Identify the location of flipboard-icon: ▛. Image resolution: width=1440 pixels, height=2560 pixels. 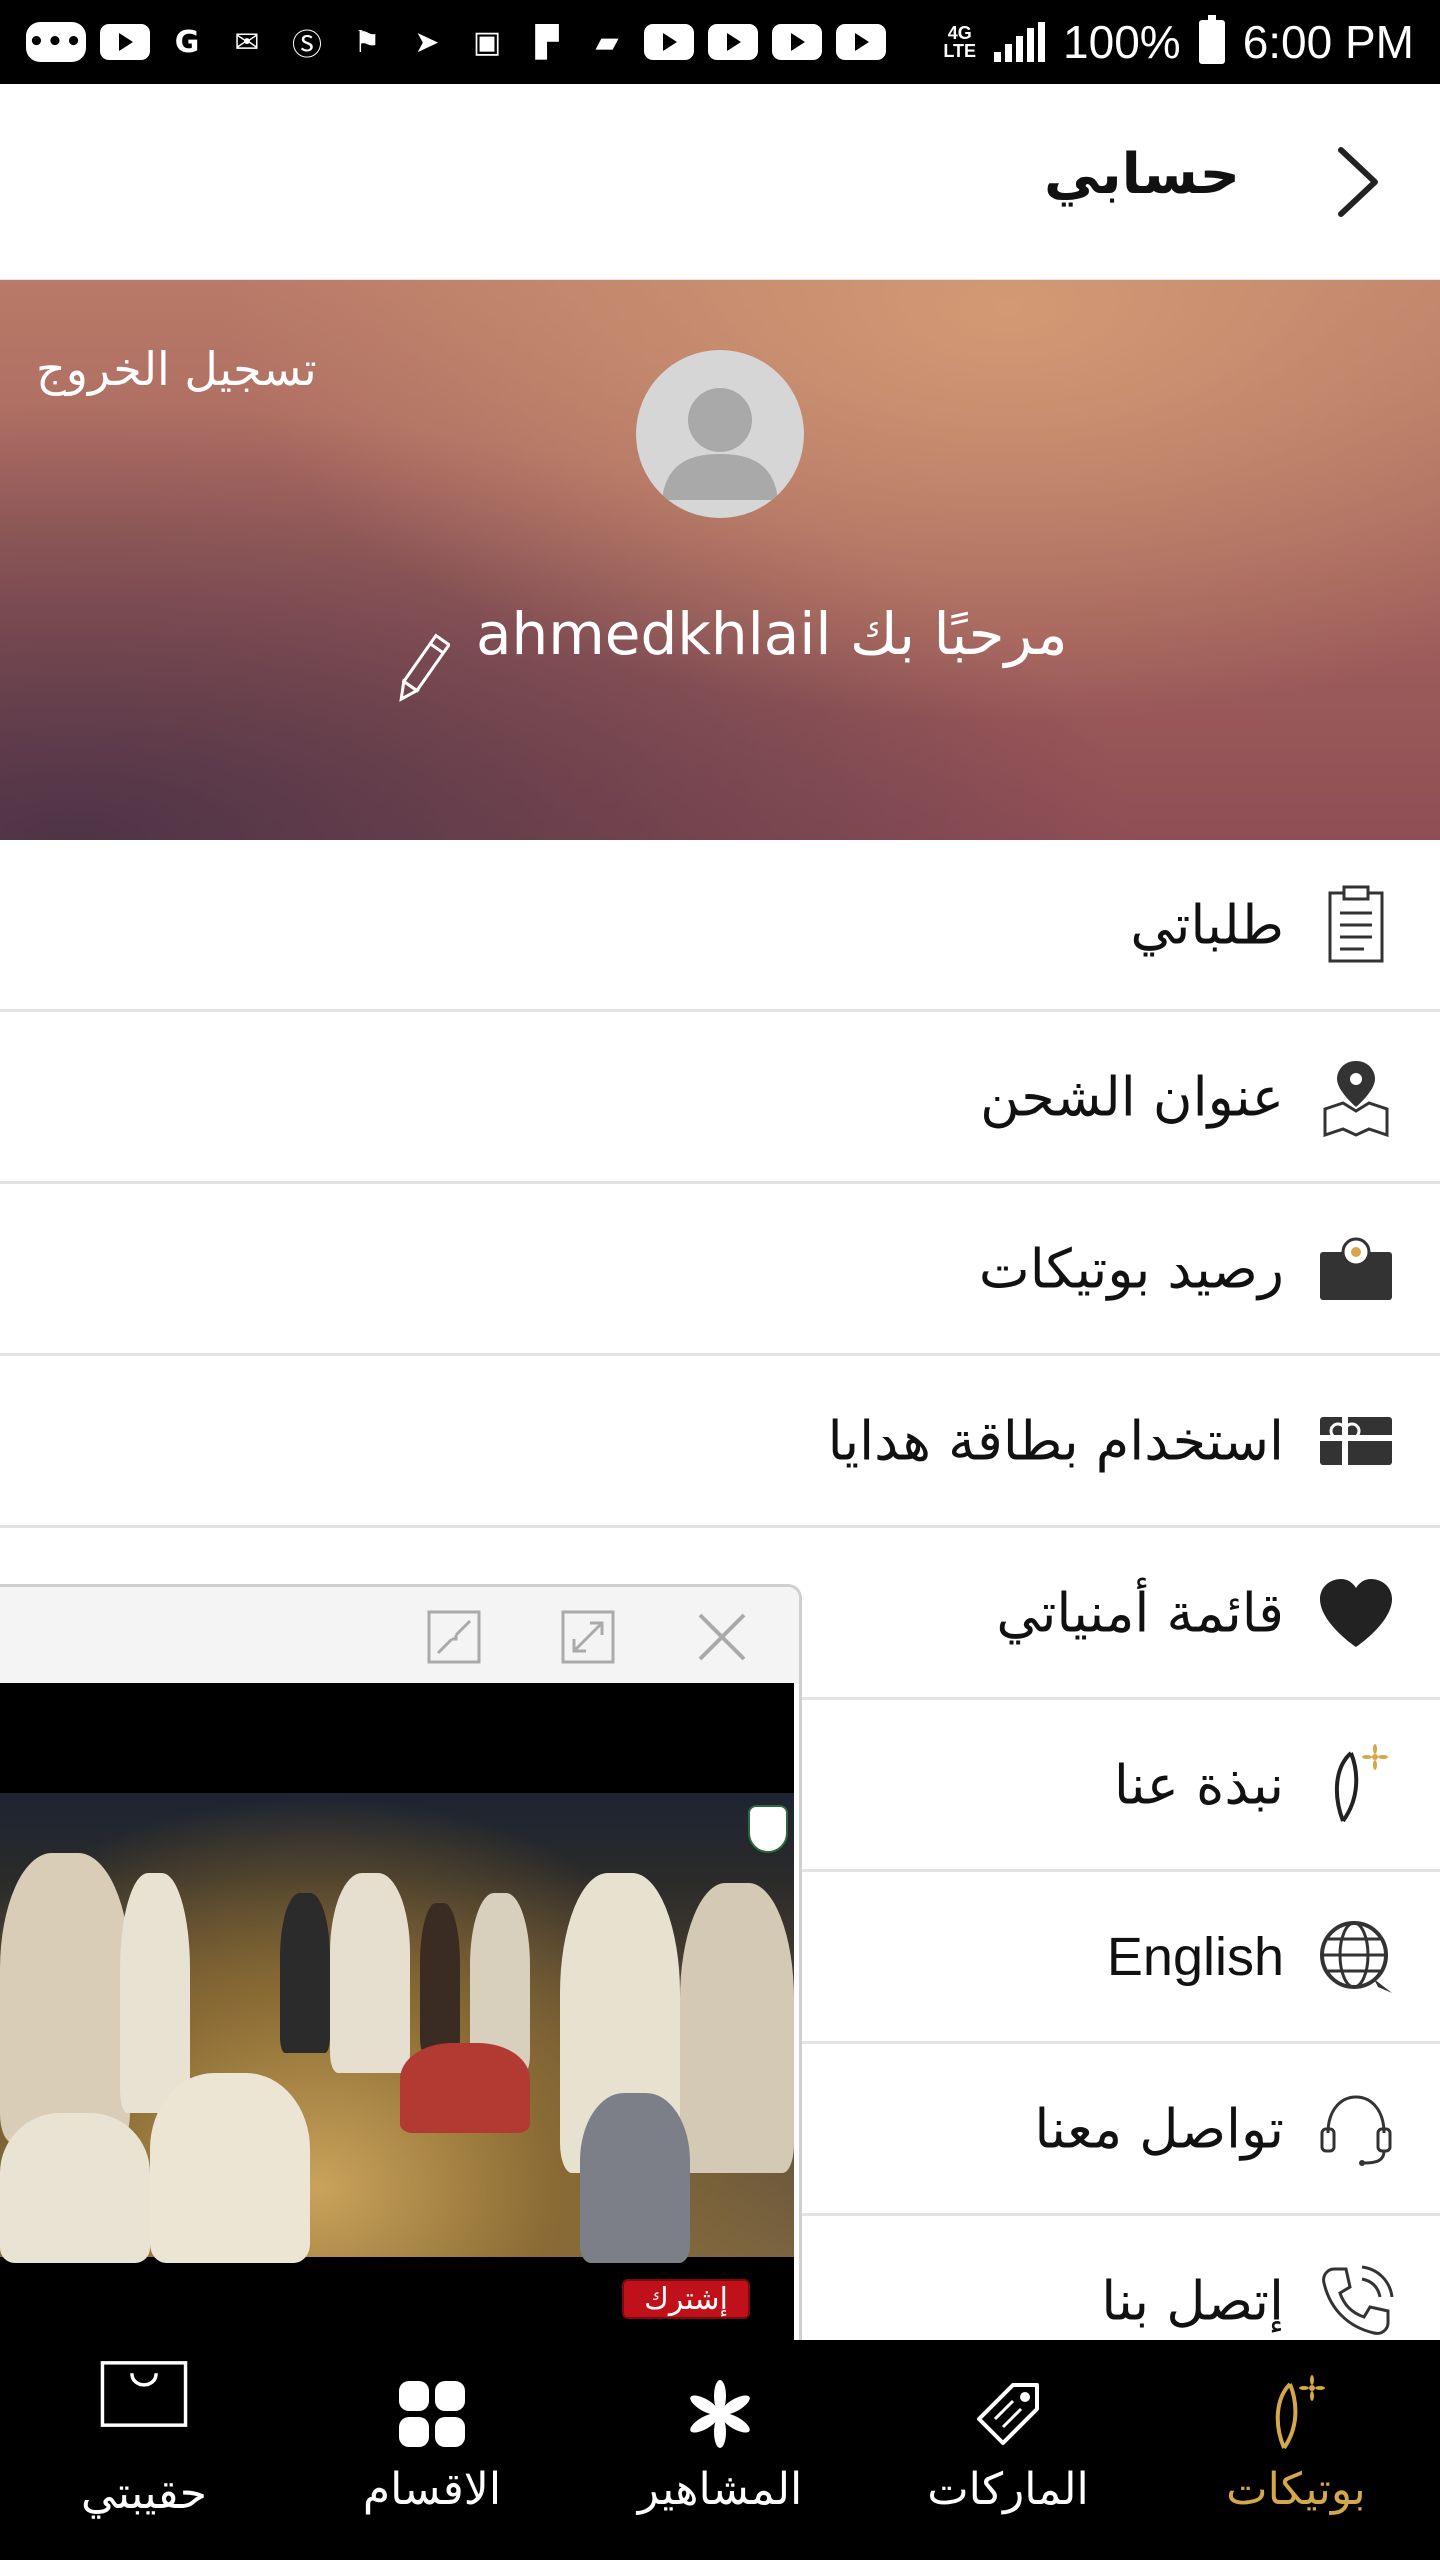
(547, 42).